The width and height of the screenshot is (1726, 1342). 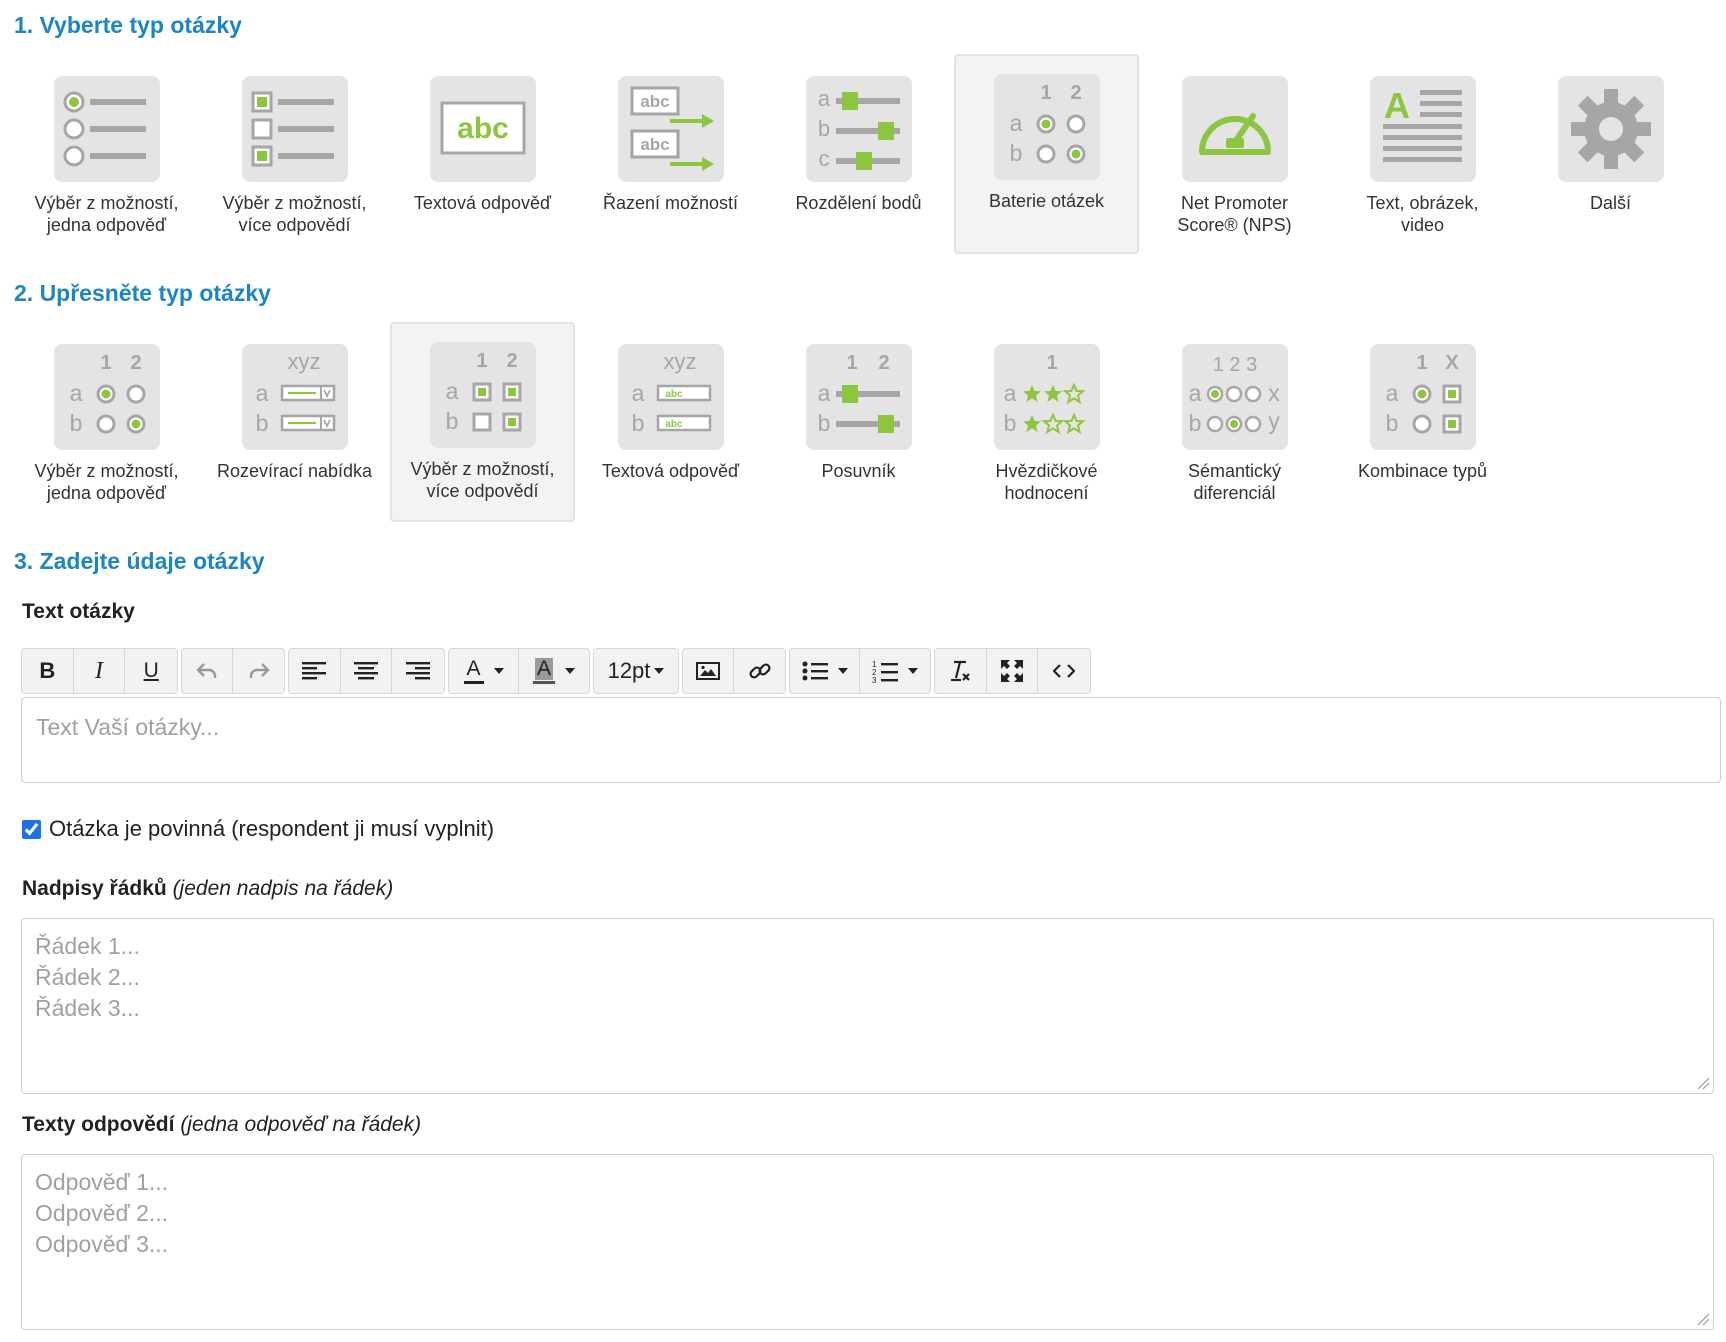 What do you see at coordinates (304, 361) in the screenshot?
I see `svg-text: xyz` at bounding box center [304, 361].